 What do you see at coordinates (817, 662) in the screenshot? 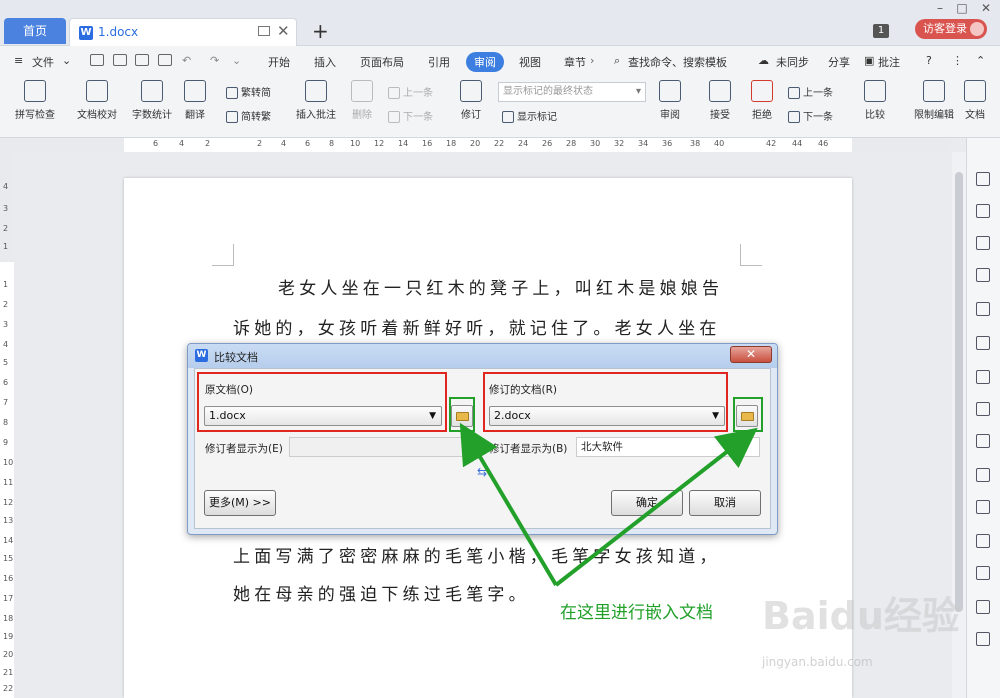
I see `watermark-url: jingyan.baidu.com` at bounding box center [817, 662].